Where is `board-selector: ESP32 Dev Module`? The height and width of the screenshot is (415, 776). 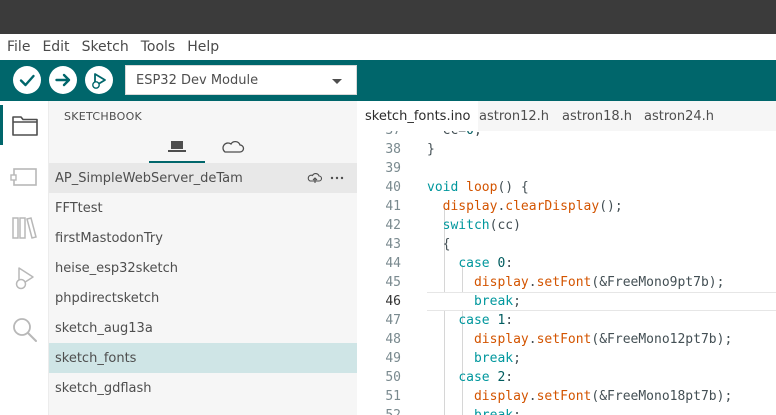 board-selector: ESP32 Dev Module is located at coordinates (241, 80).